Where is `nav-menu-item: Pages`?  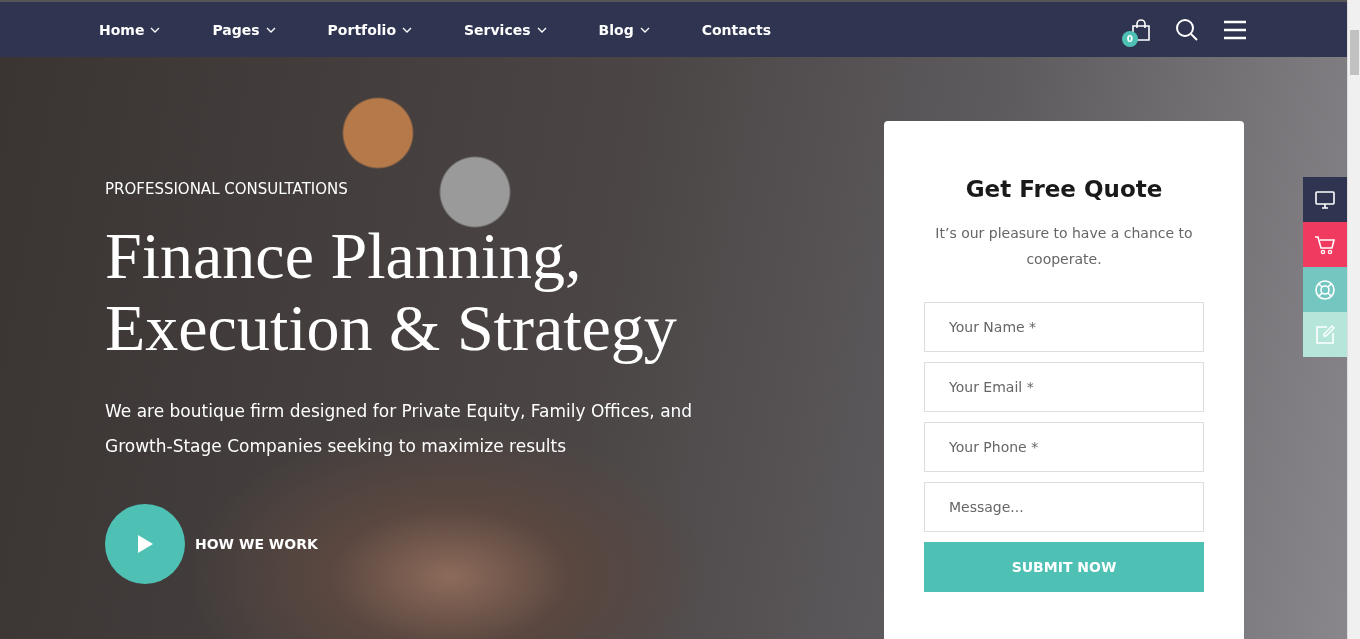 nav-menu-item: Pages is located at coordinates (244, 29).